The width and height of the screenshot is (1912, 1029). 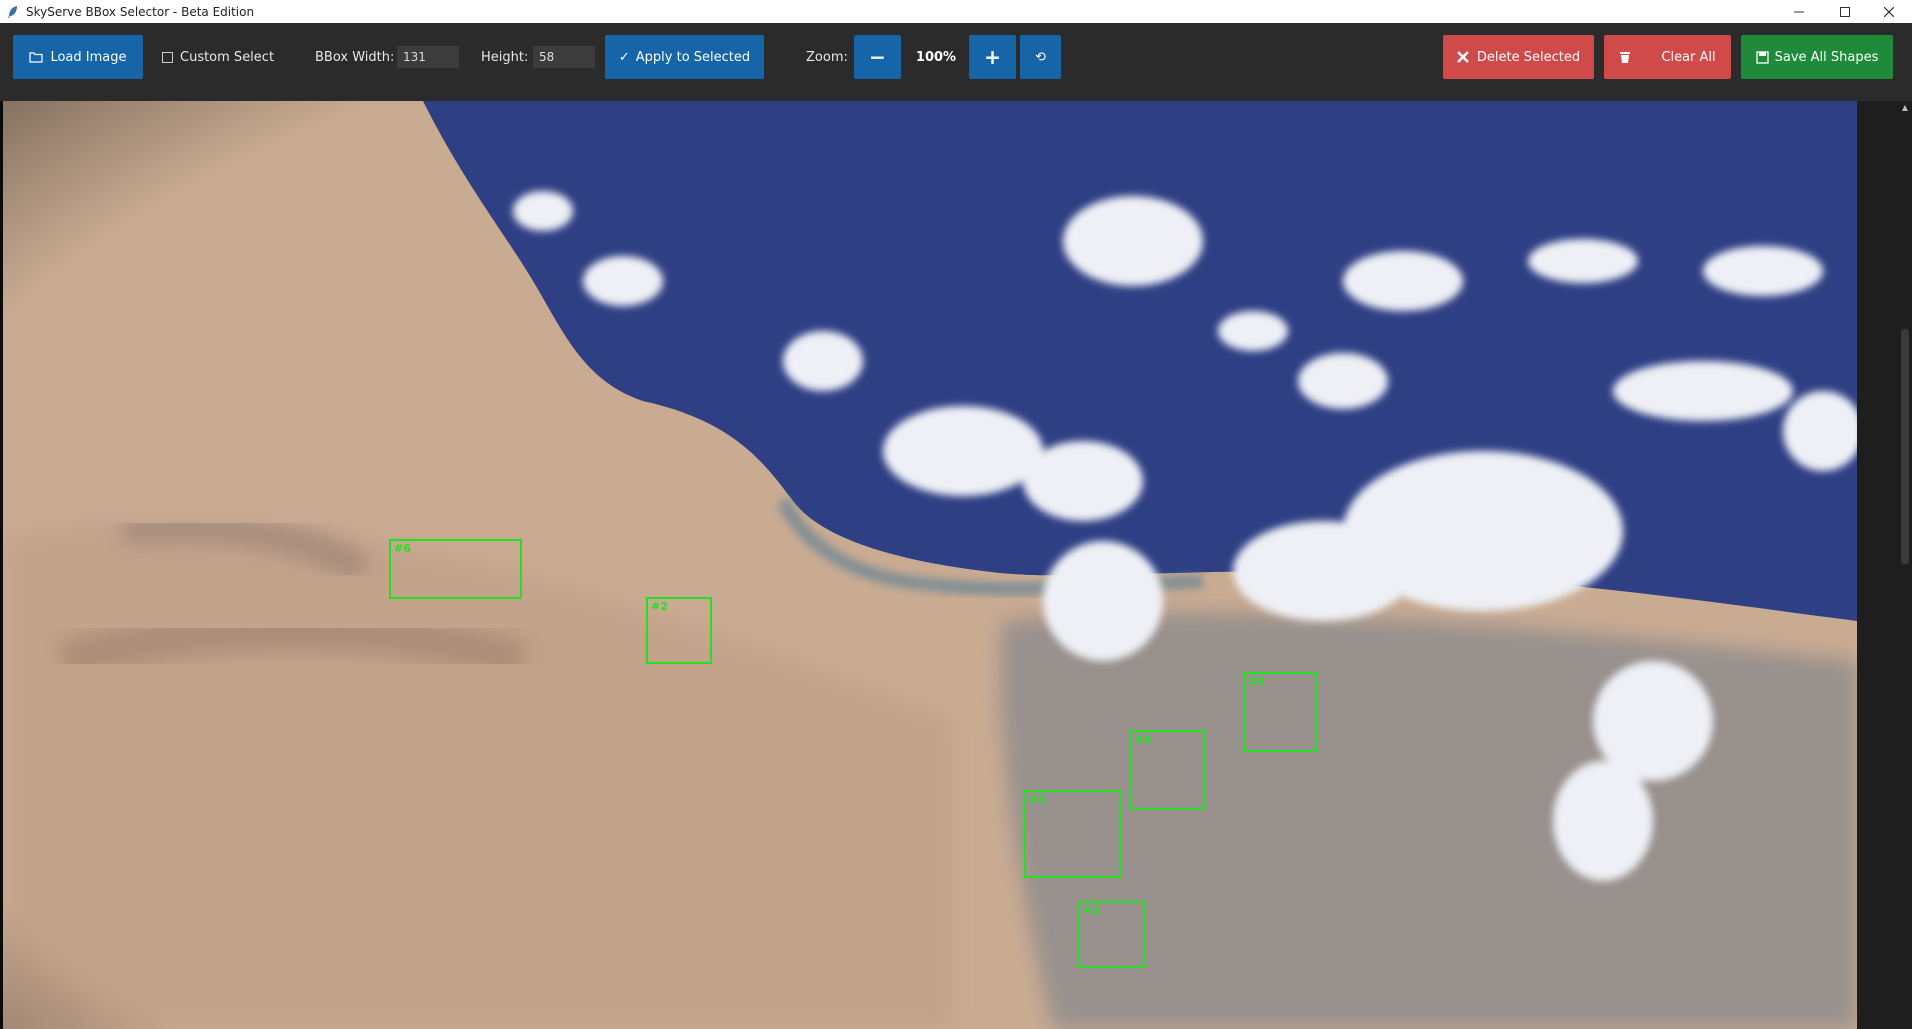 What do you see at coordinates (88, 57) in the screenshot?
I see `load-image-label: Load Image` at bounding box center [88, 57].